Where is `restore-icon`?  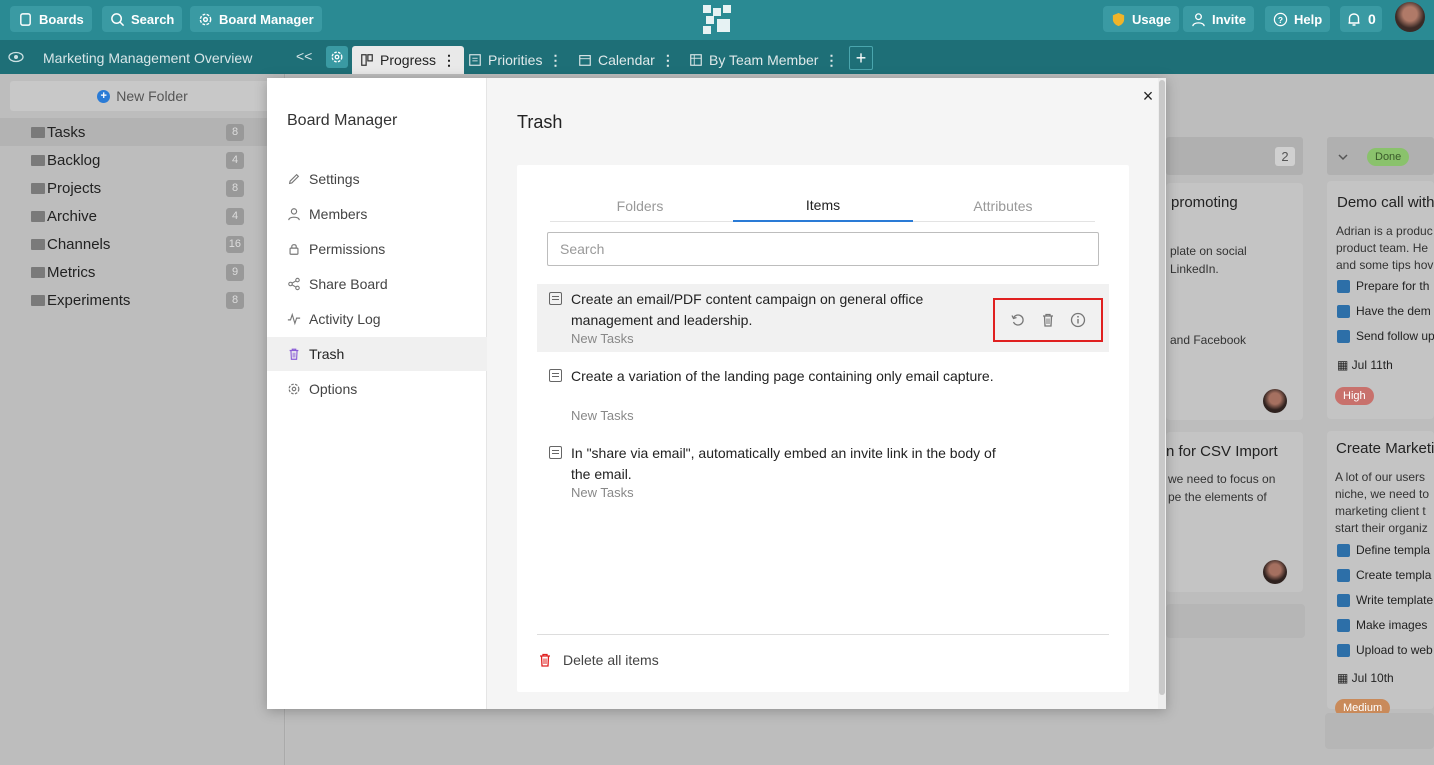 restore-icon is located at coordinates (1018, 320).